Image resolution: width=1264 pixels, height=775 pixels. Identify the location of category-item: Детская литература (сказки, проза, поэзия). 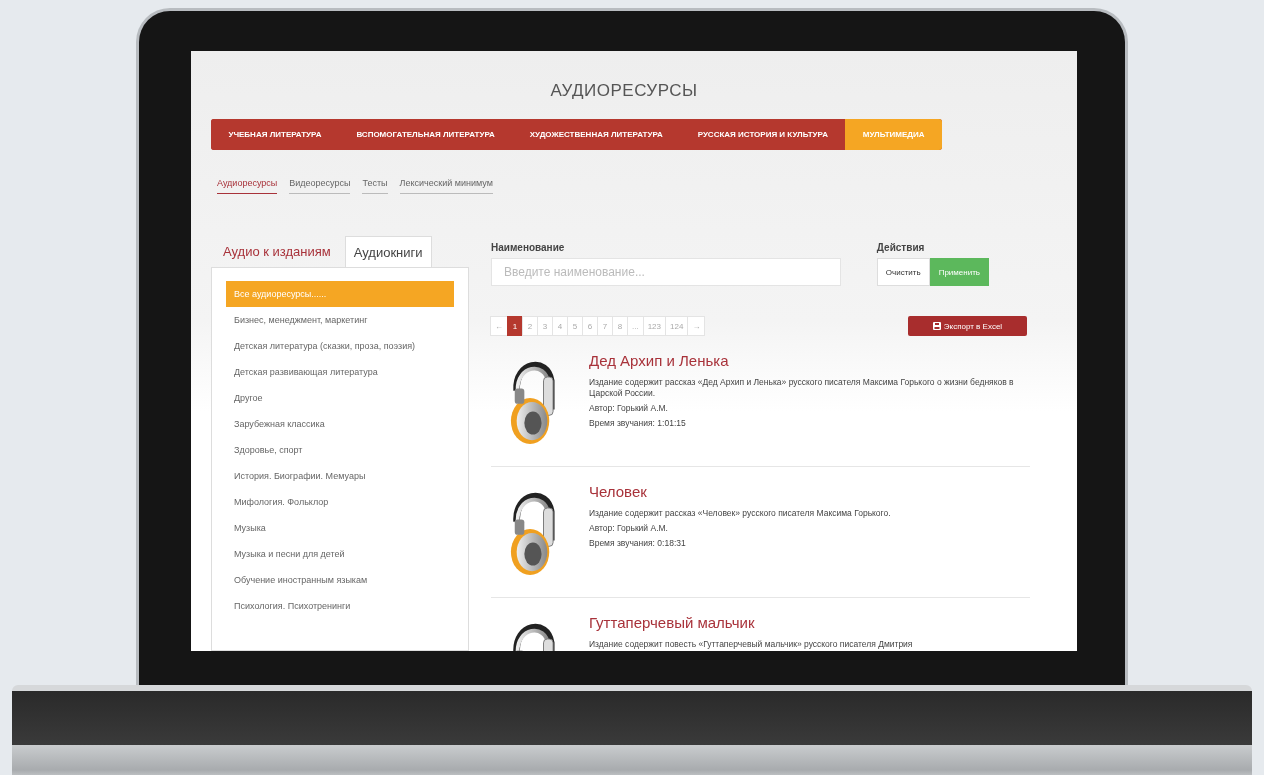
(340, 346).